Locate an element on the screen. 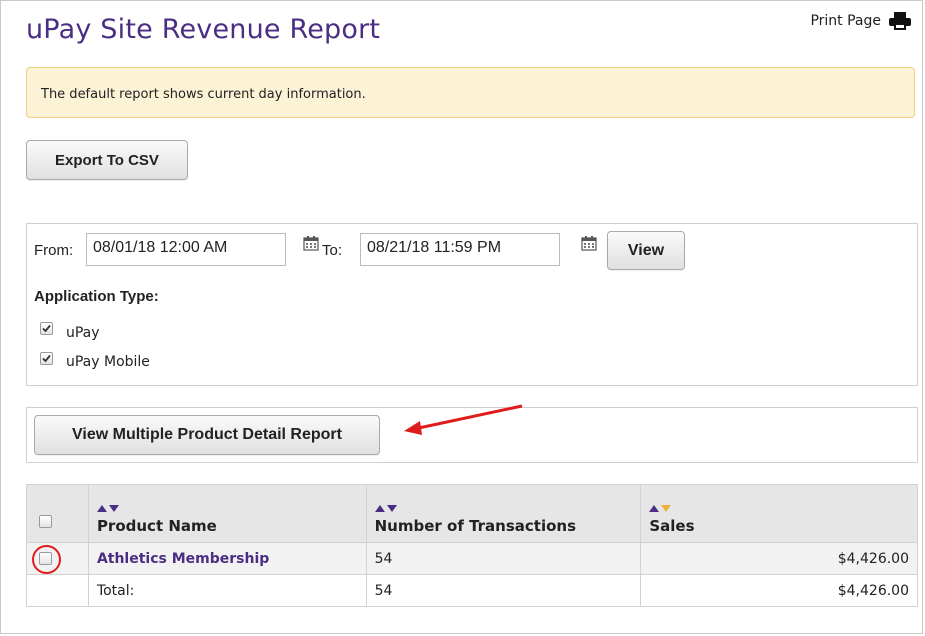 This screenshot has width=925, height=636. view-button: View is located at coordinates (646, 250).